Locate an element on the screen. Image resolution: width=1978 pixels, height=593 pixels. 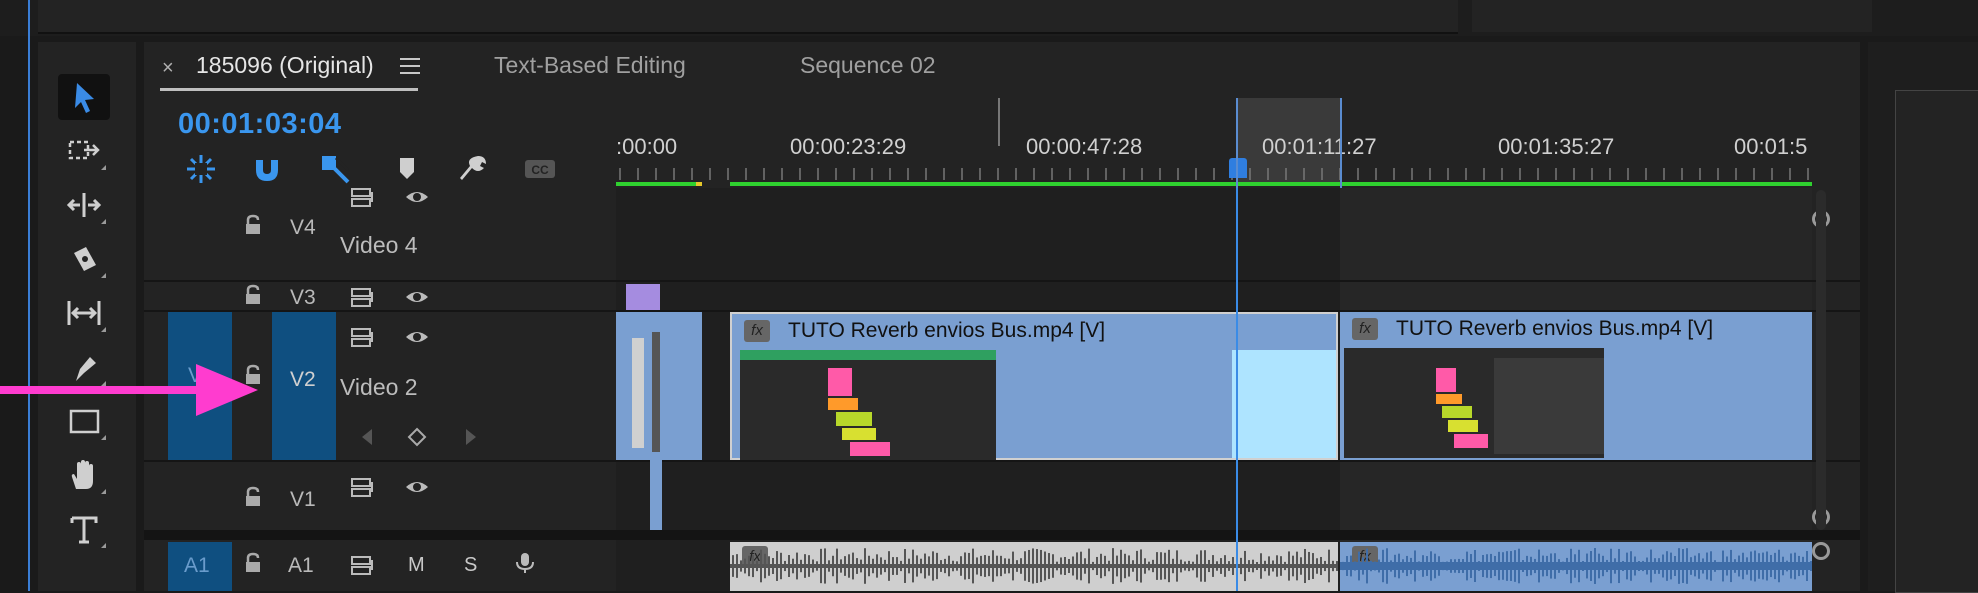
source-patch-a1-label: A1 is located at coordinates (197, 565).